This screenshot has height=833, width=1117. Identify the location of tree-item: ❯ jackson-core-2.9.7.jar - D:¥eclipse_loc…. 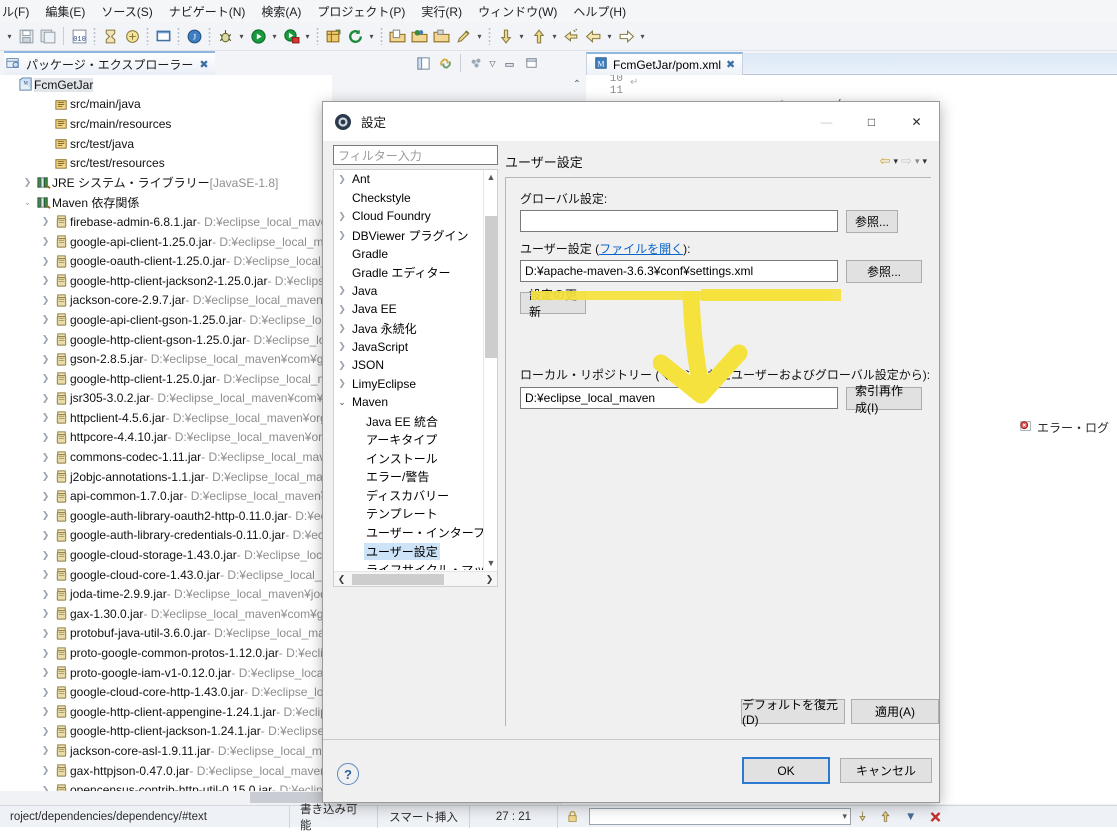
(166, 301).